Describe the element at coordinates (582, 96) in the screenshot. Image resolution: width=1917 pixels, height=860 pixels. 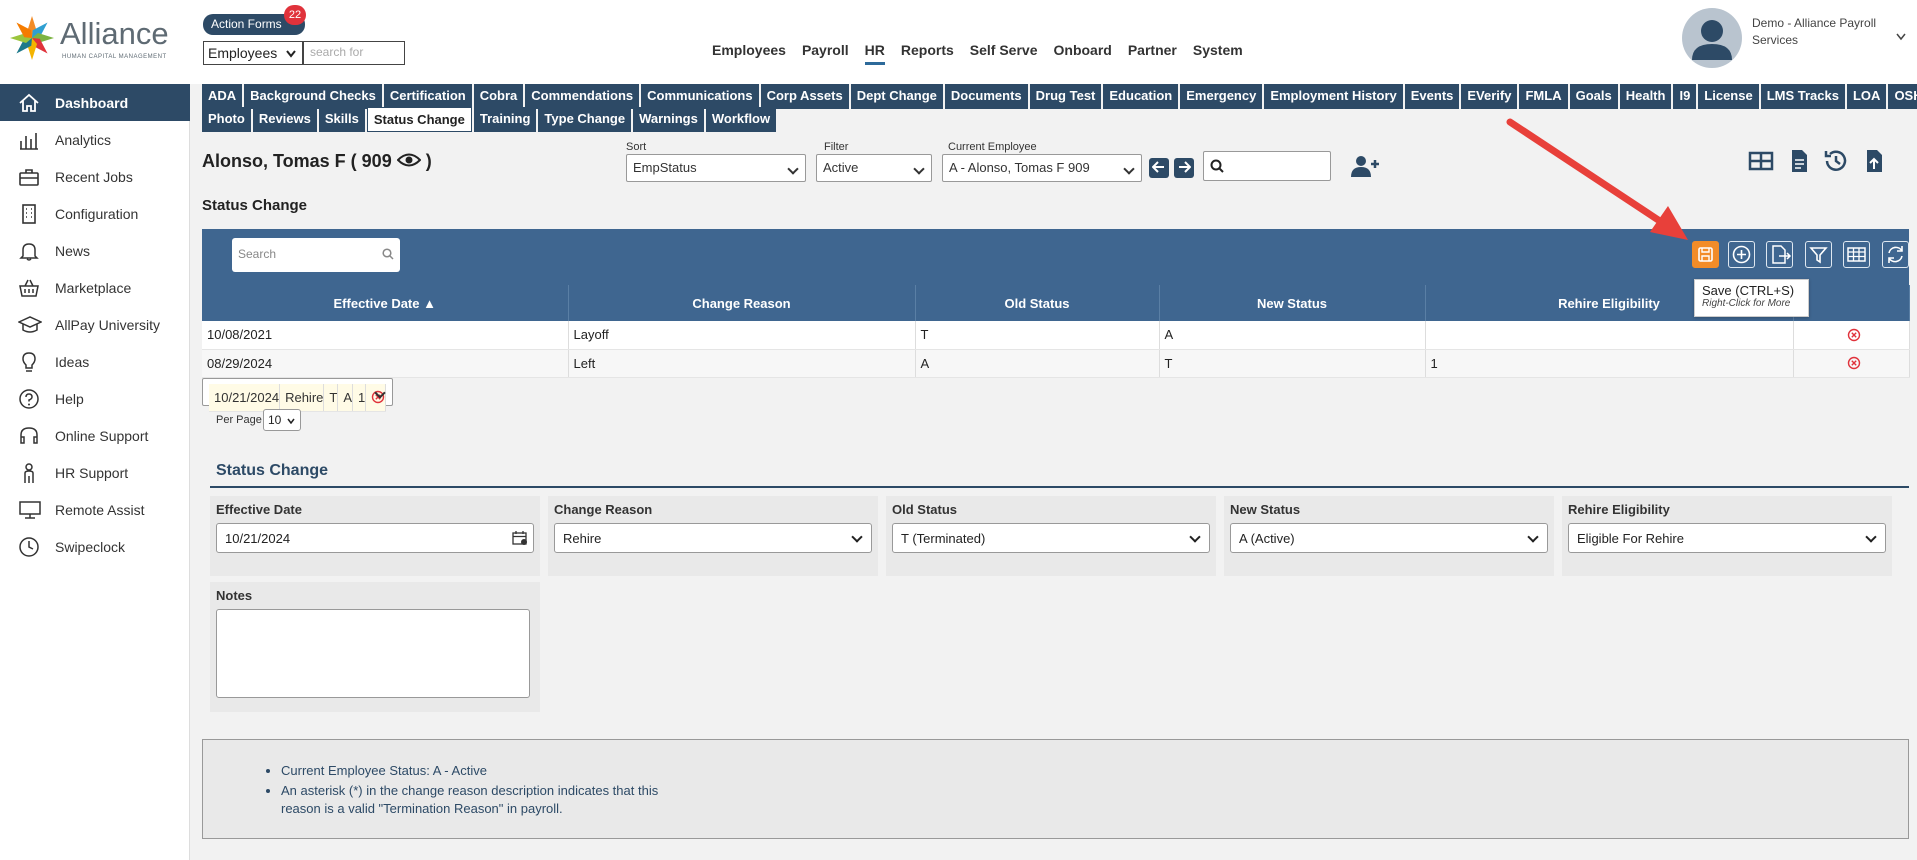
I see `tab-commendations: Commendations` at that location.